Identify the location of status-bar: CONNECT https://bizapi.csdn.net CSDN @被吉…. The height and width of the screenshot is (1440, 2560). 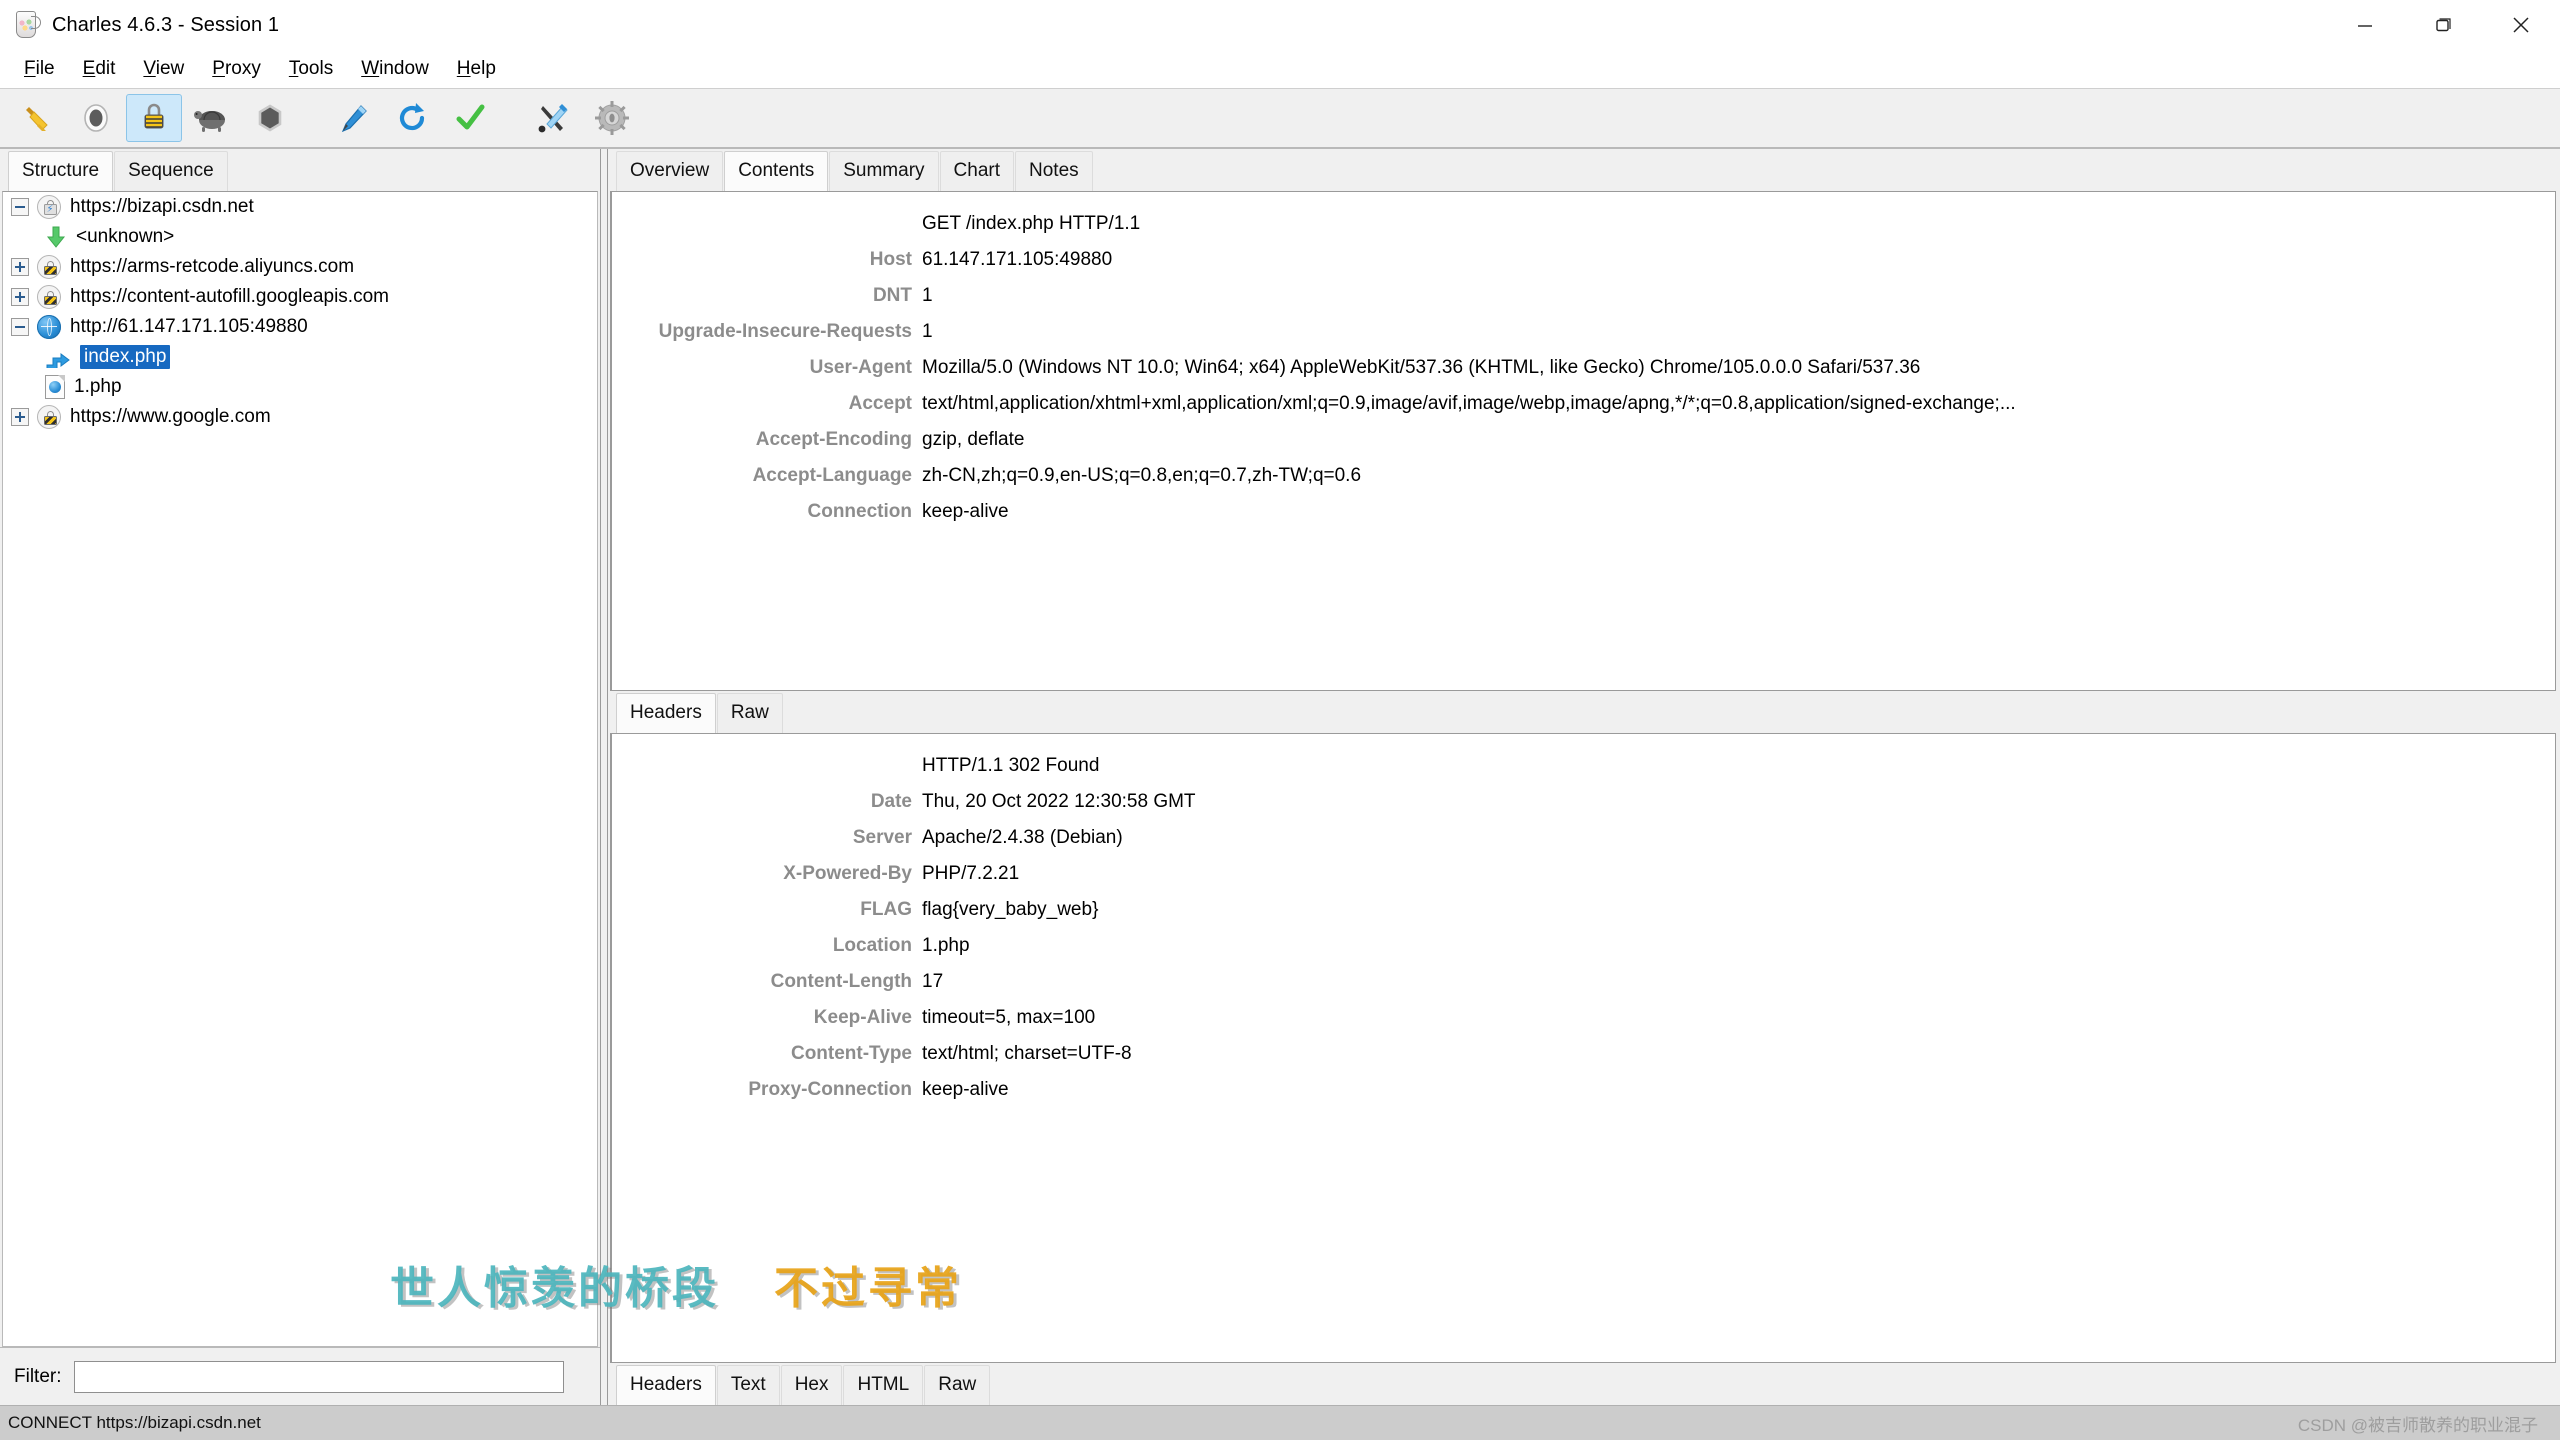
(1280, 1422).